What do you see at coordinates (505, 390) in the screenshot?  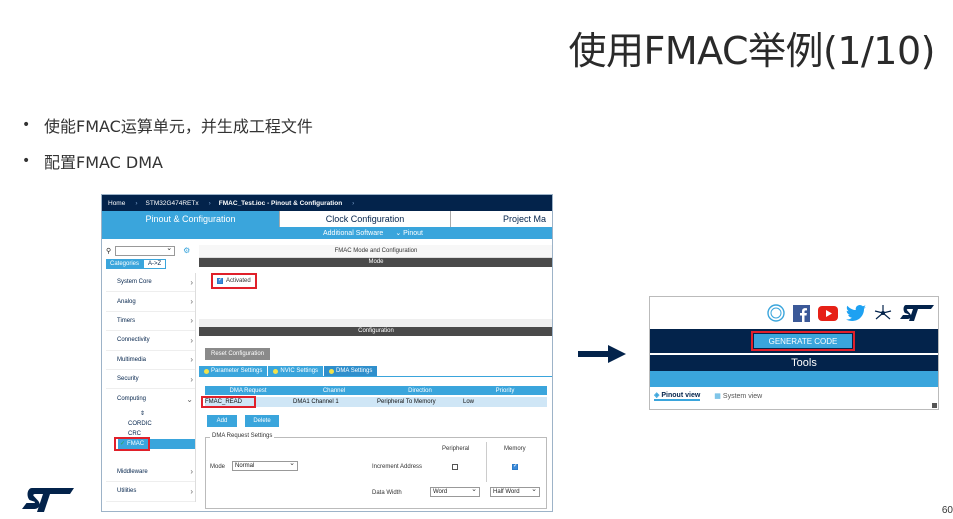 I see `column-header: Priority` at bounding box center [505, 390].